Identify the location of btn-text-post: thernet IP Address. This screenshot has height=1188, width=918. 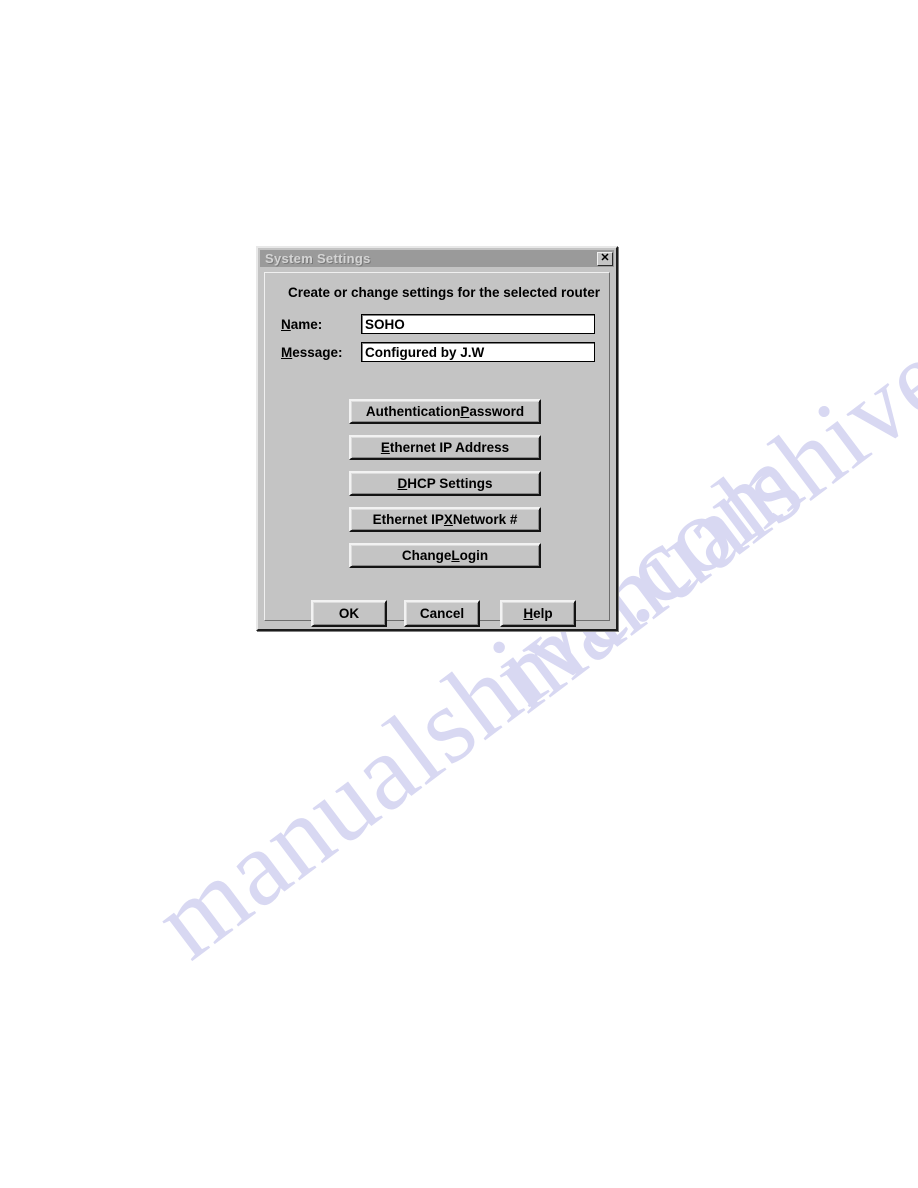
(449, 447).